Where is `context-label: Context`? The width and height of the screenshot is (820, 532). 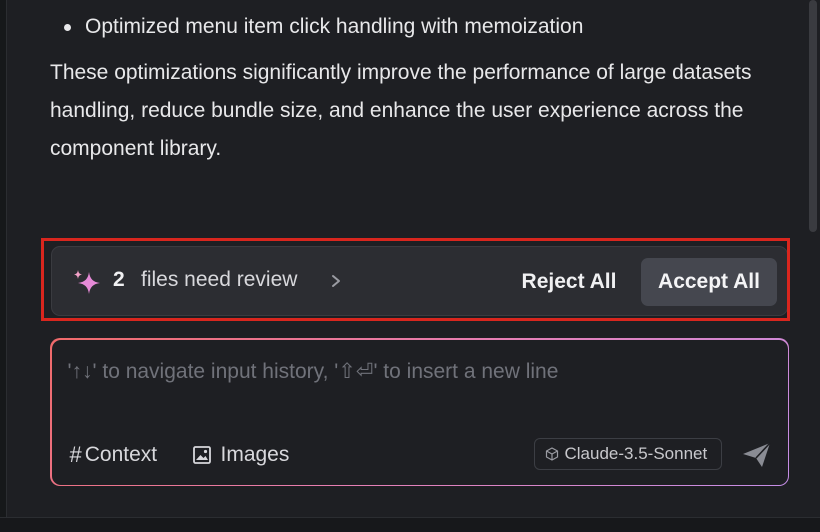
context-label: Context is located at coordinates (121, 454).